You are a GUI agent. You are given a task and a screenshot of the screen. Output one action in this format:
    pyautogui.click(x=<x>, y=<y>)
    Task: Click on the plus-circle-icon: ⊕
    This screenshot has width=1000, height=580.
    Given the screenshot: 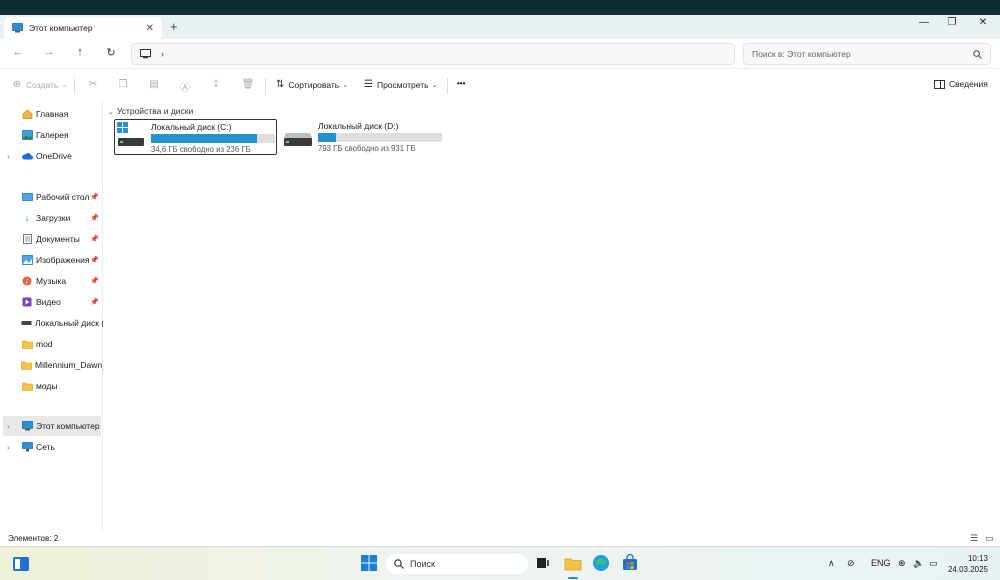 What is the action you would take?
    pyautogui.click(x=17, y=84)
    